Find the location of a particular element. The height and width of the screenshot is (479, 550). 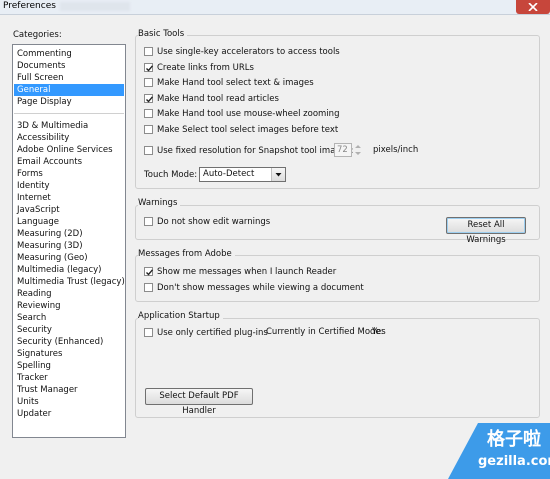

category-item: Full Screen is located at coordinates (69, 78).